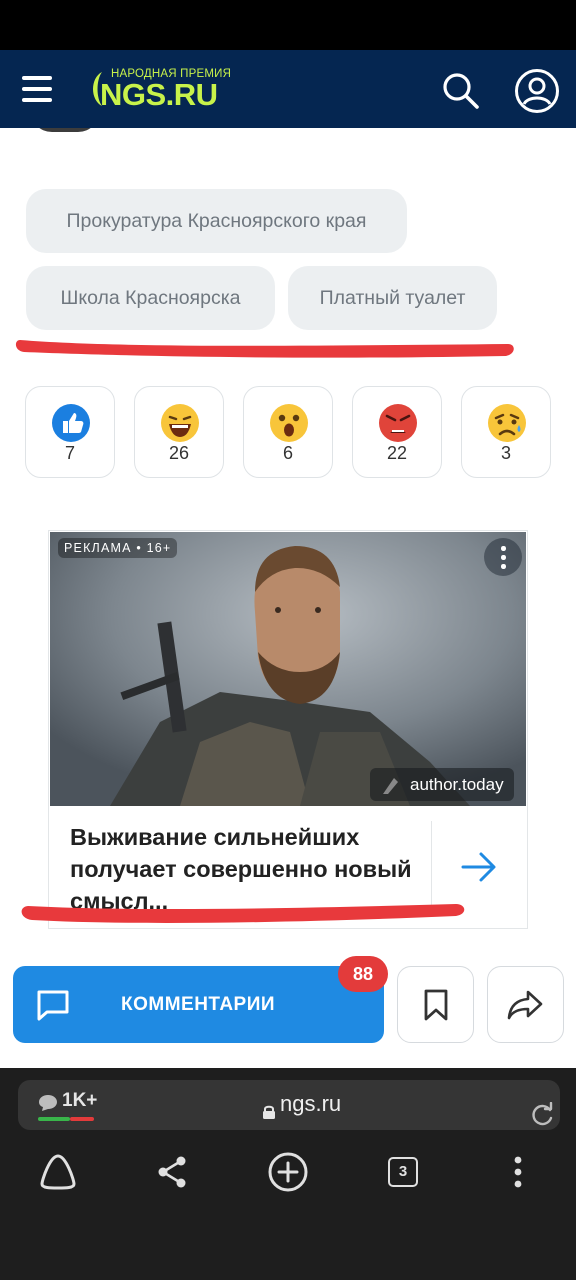  What do you see at coordinates (503, 557) in the screenshot?
I see `more-options-icon` at bounding box center [503, 557].